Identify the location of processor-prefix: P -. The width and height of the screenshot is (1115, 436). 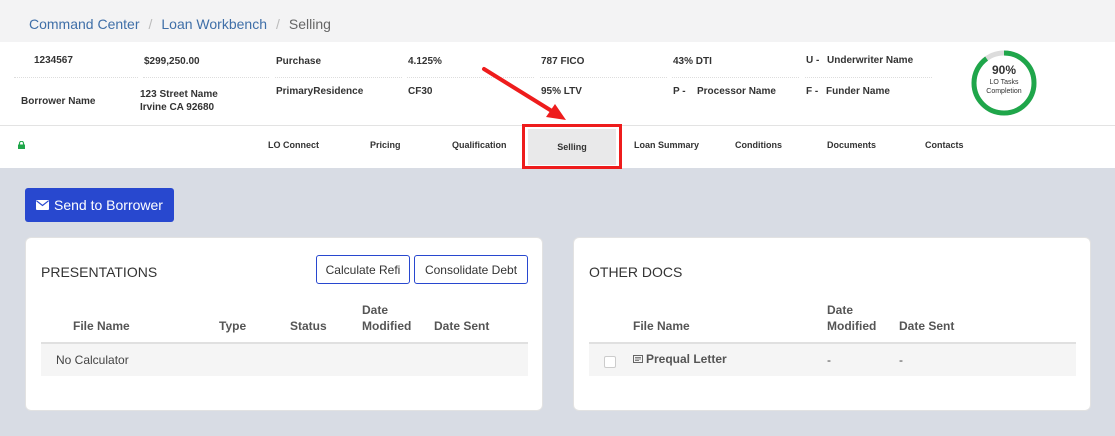
(679, 91).